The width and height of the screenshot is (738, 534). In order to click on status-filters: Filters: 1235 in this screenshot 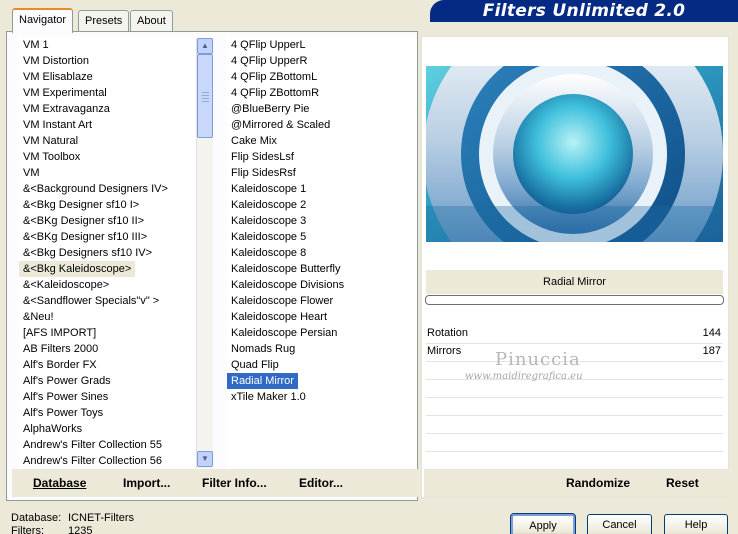, I will do `click(51, 529)`.